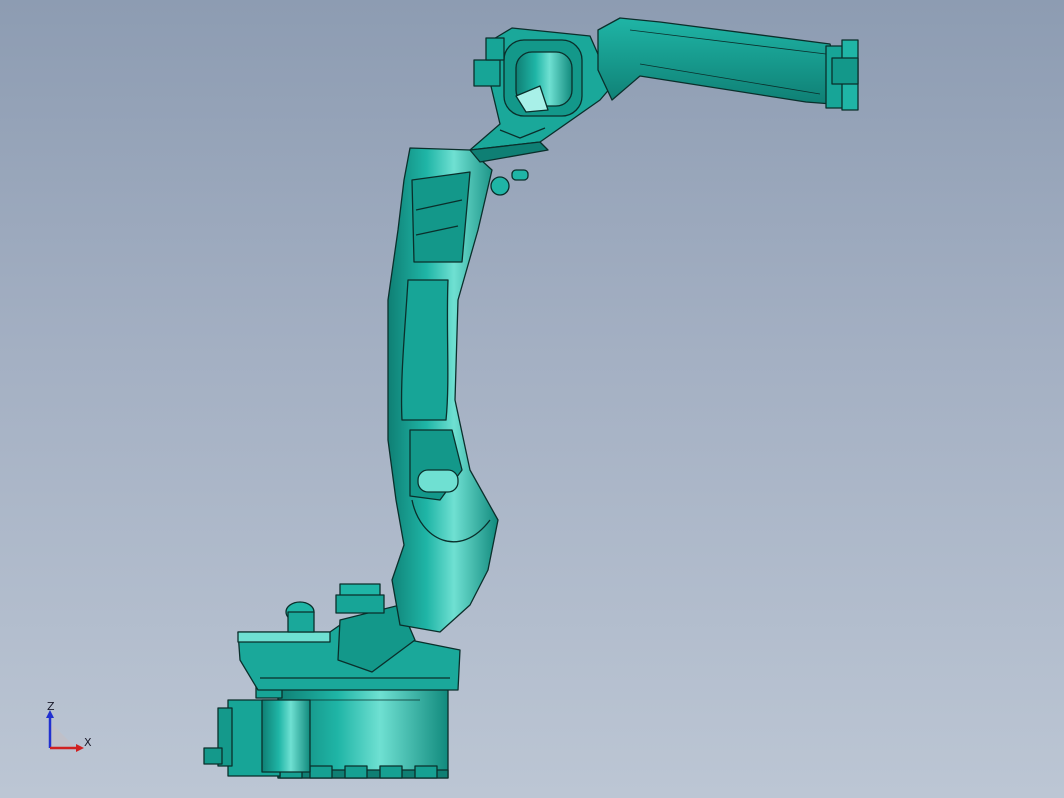  Describe the element at coordinates (458, 390) in the screenshot. I see `robot-lower-arm` at that location.